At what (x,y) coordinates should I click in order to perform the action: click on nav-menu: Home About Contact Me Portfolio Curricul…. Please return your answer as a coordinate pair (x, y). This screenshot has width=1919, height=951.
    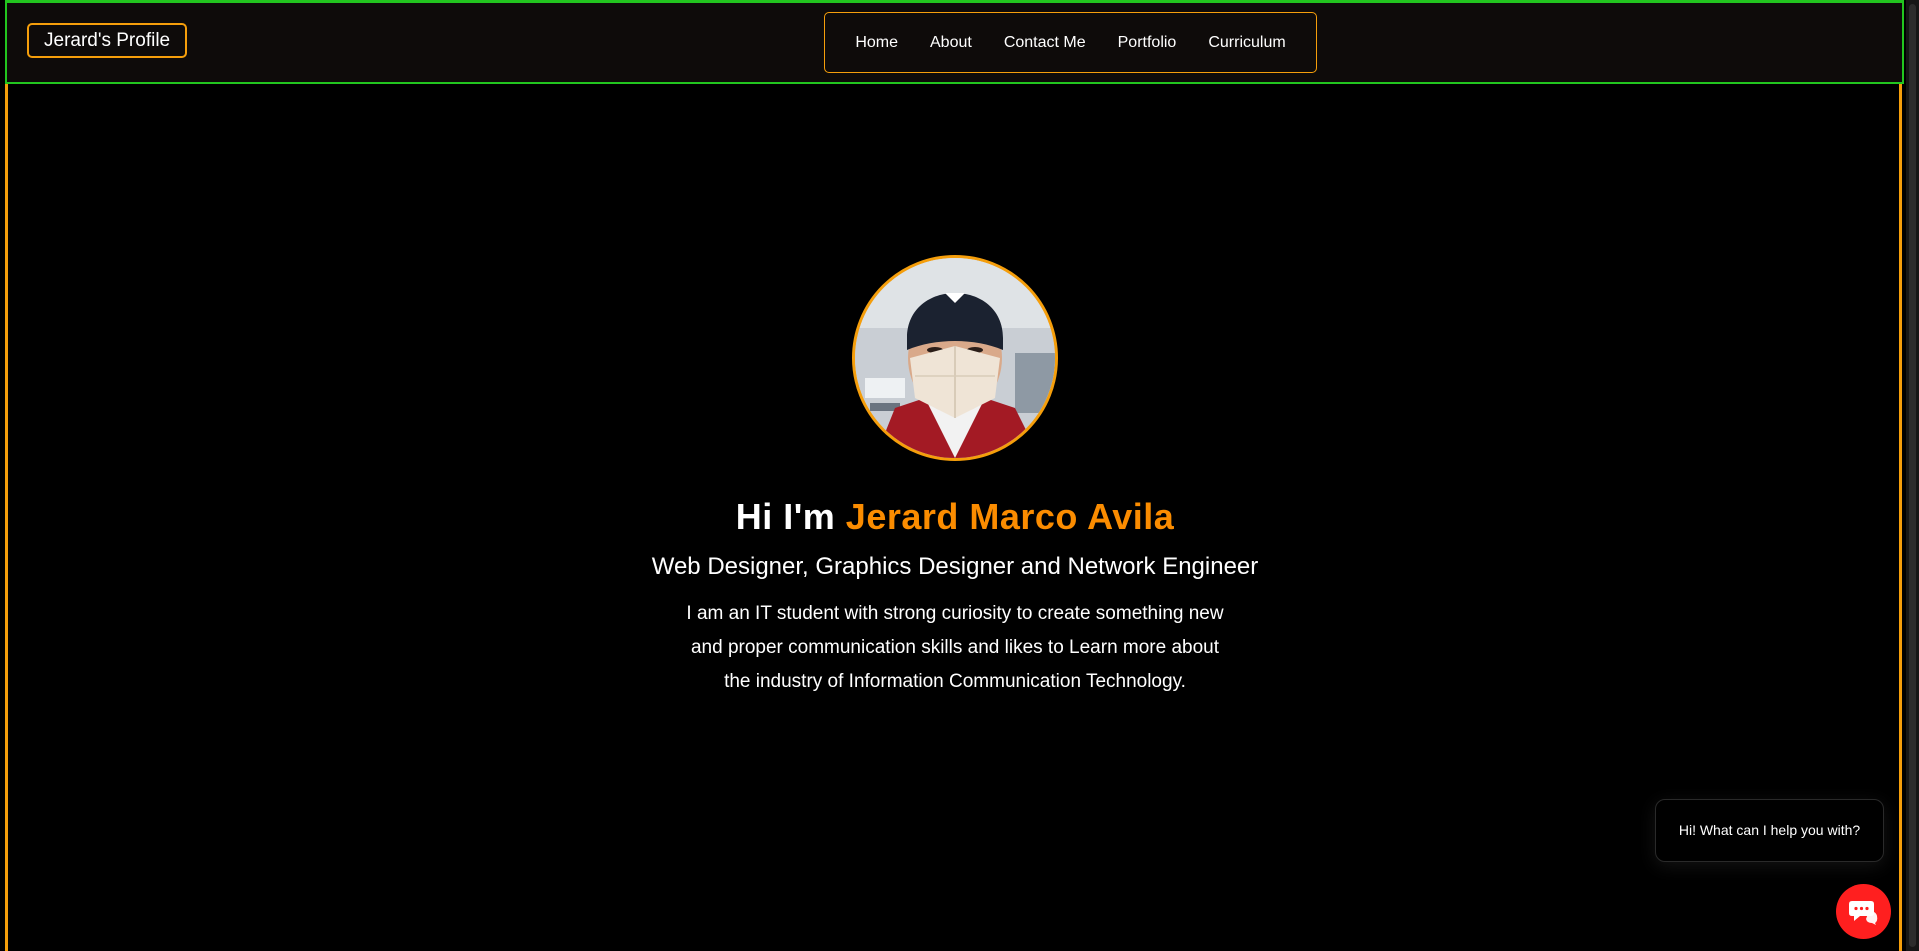
    Looking at the image, I should click on (1070, 42).